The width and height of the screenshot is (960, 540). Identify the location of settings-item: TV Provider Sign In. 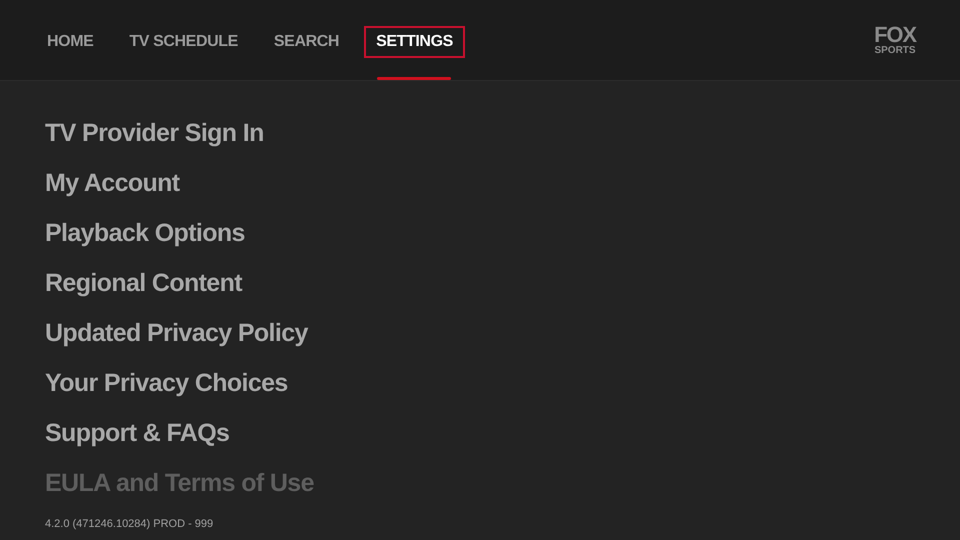
(154, 134).